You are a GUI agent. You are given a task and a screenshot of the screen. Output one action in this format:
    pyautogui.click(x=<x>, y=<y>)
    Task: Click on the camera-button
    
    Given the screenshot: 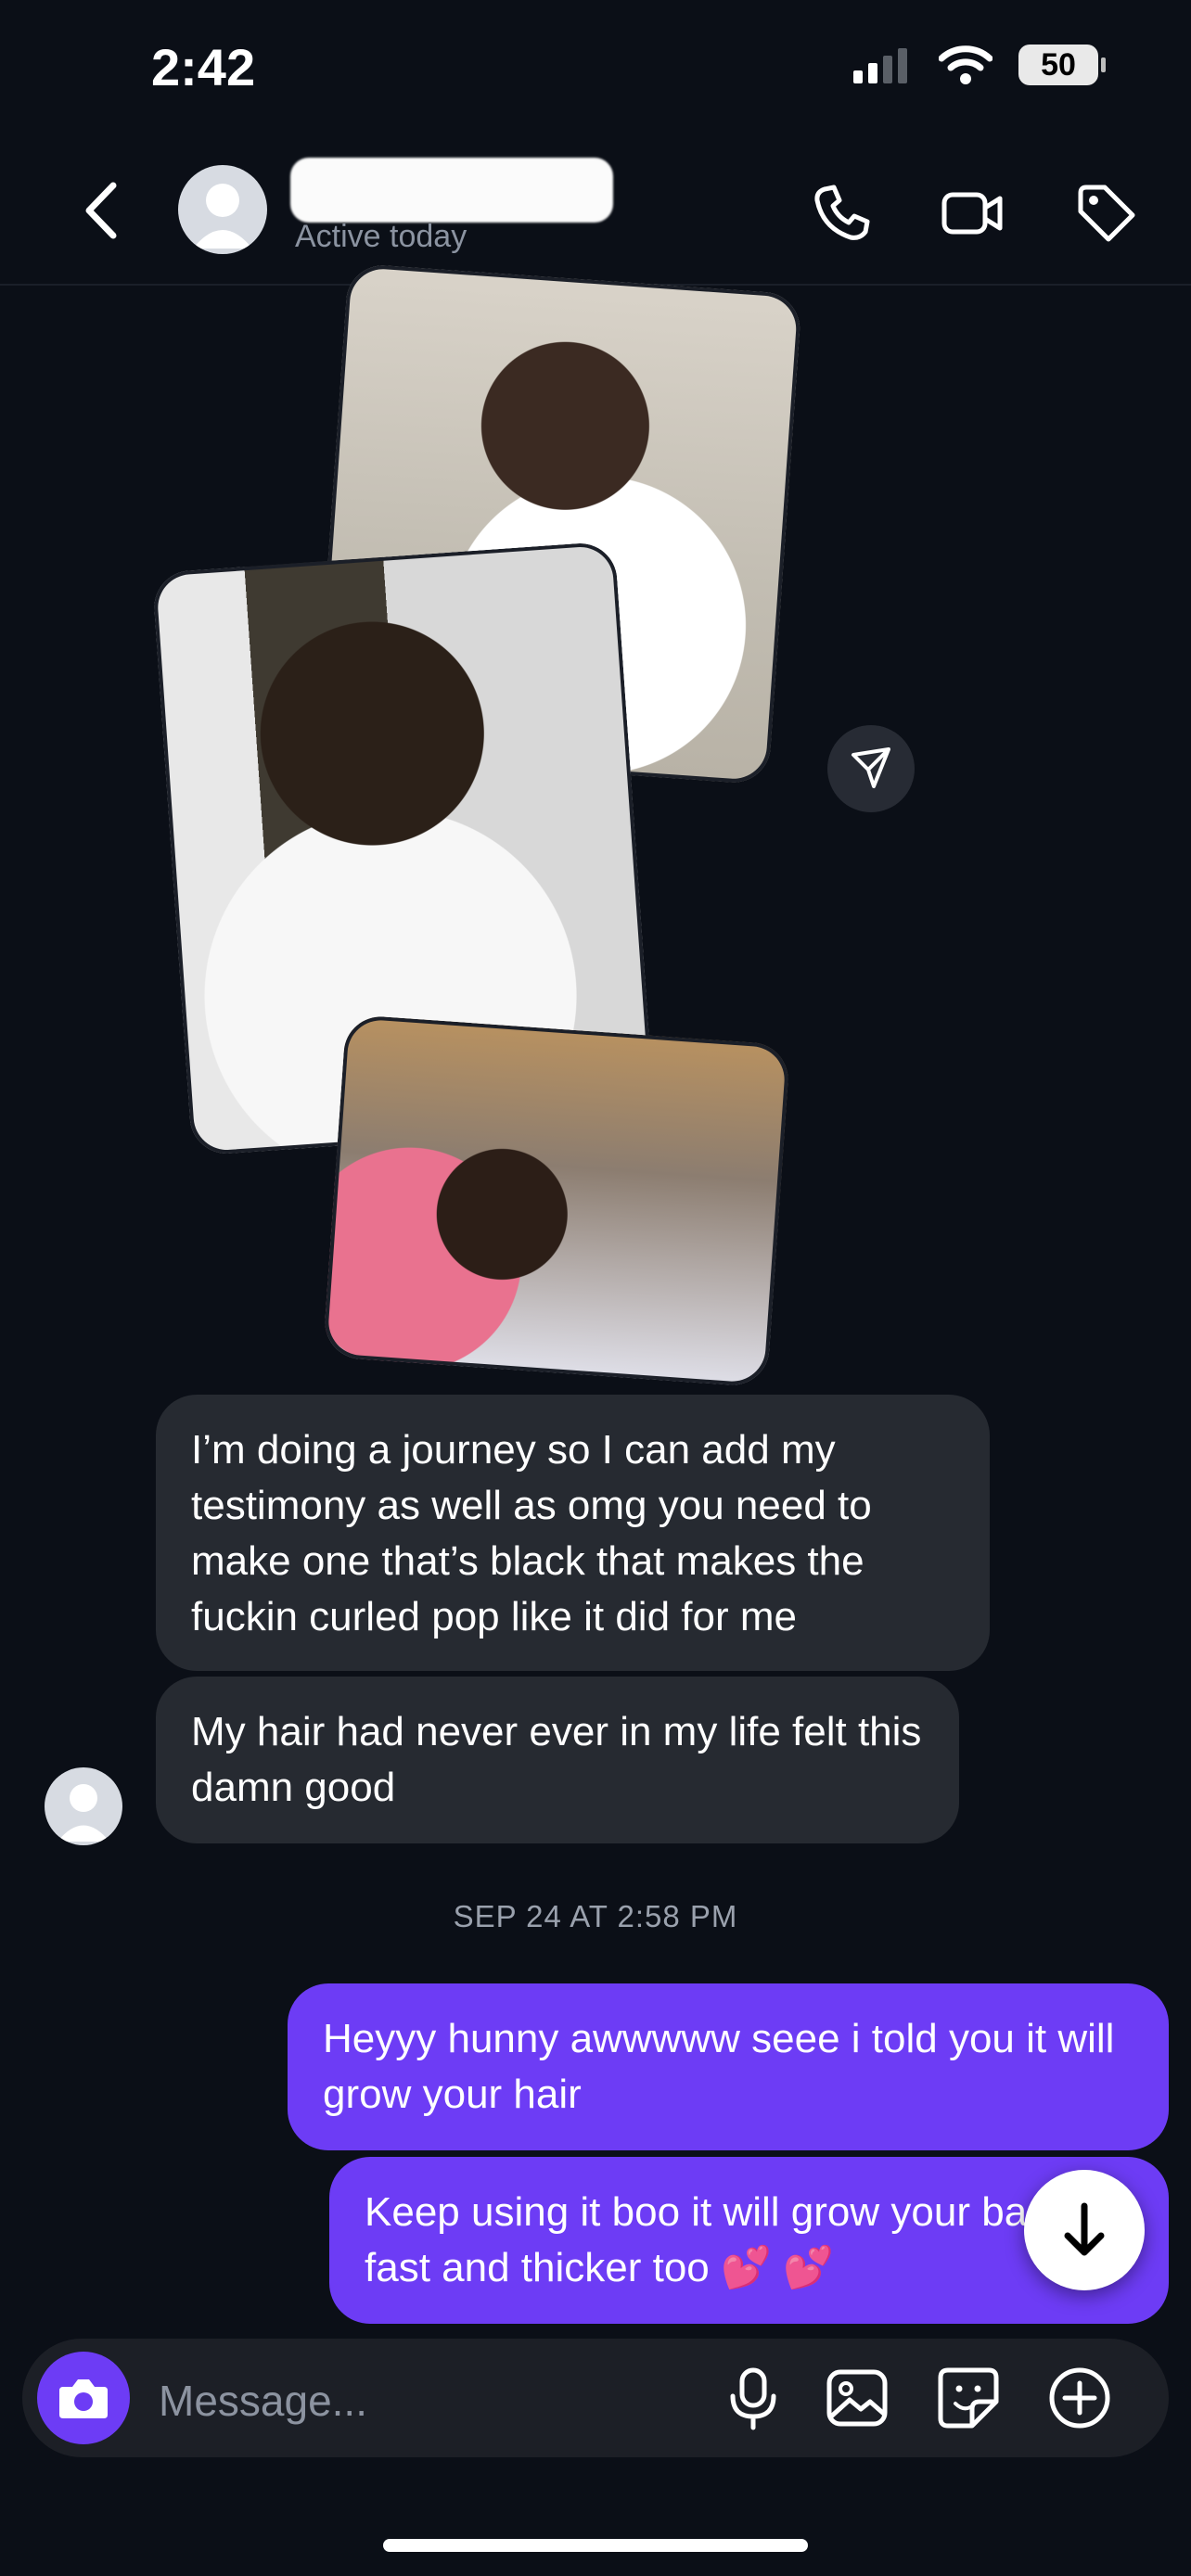 What is the action you would take?
    pyautogui.click(x=83, y=2398)
    